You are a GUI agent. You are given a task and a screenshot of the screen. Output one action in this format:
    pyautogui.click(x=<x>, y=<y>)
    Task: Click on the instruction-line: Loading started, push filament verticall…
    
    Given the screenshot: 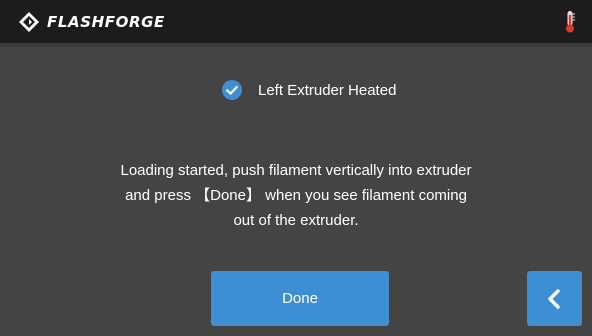 What is the action you would take?
    pyautogui.click(x=296, y=170)
    